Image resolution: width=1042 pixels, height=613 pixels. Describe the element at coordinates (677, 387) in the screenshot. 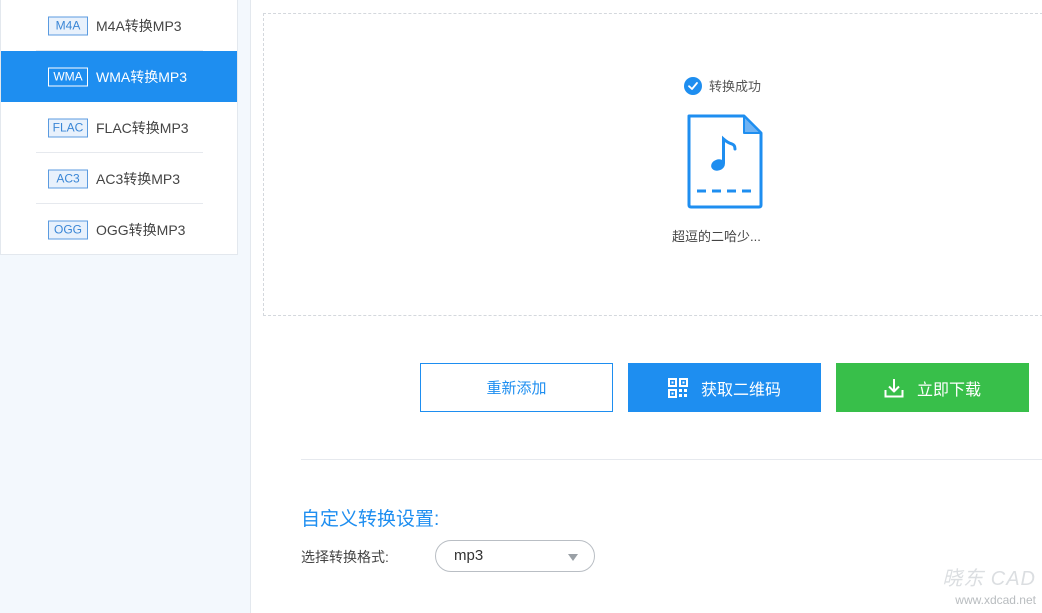

I see `qrcode-icon` at that location.